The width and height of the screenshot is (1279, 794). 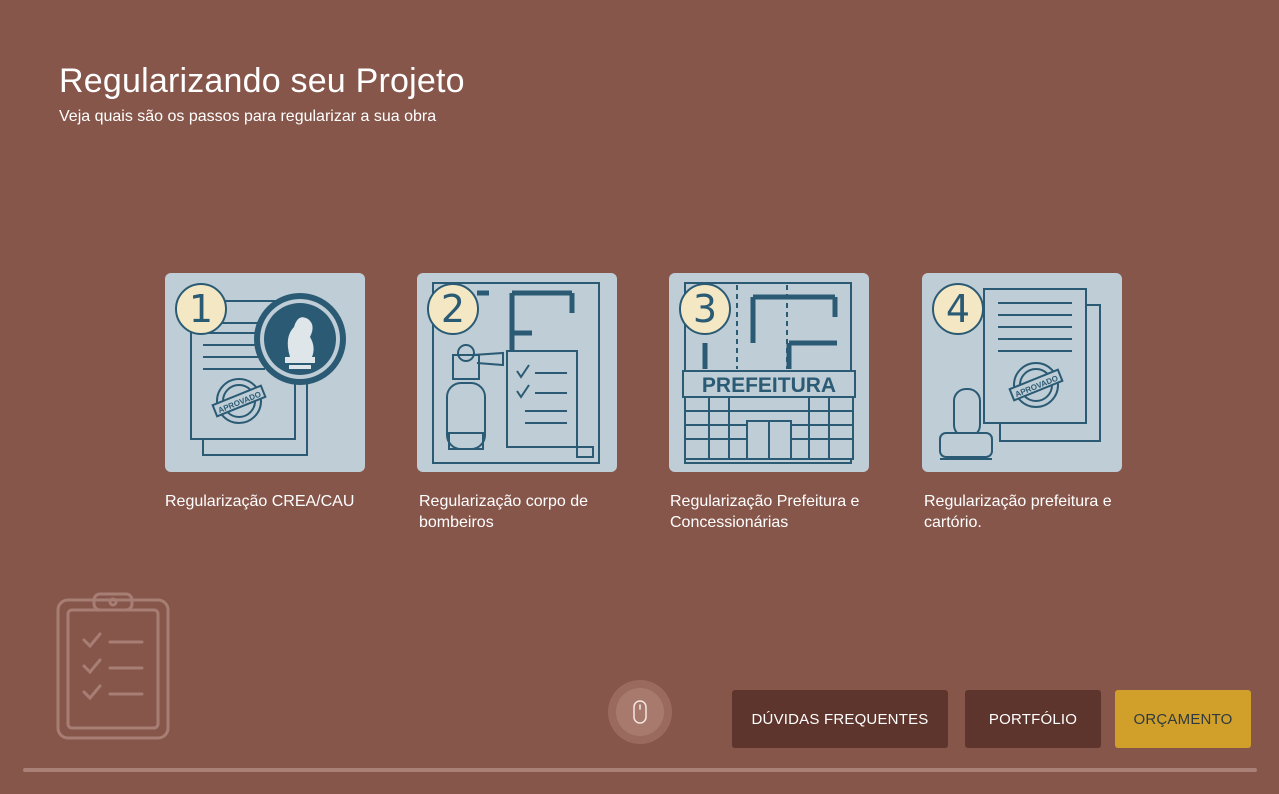 I want to click on page-title: Regularizando seu Projeto, so click(x=262, y=81).